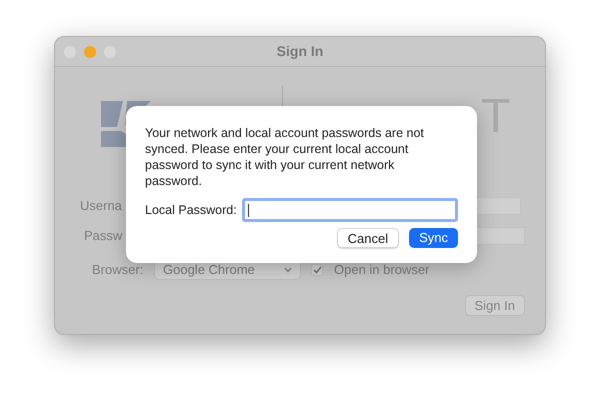 This screenshot has width=600, height=408. What do you see at coordinates (191, 210) in the screenshot?
I see `field-label: Local Password:` at bounding box center [191, 210].